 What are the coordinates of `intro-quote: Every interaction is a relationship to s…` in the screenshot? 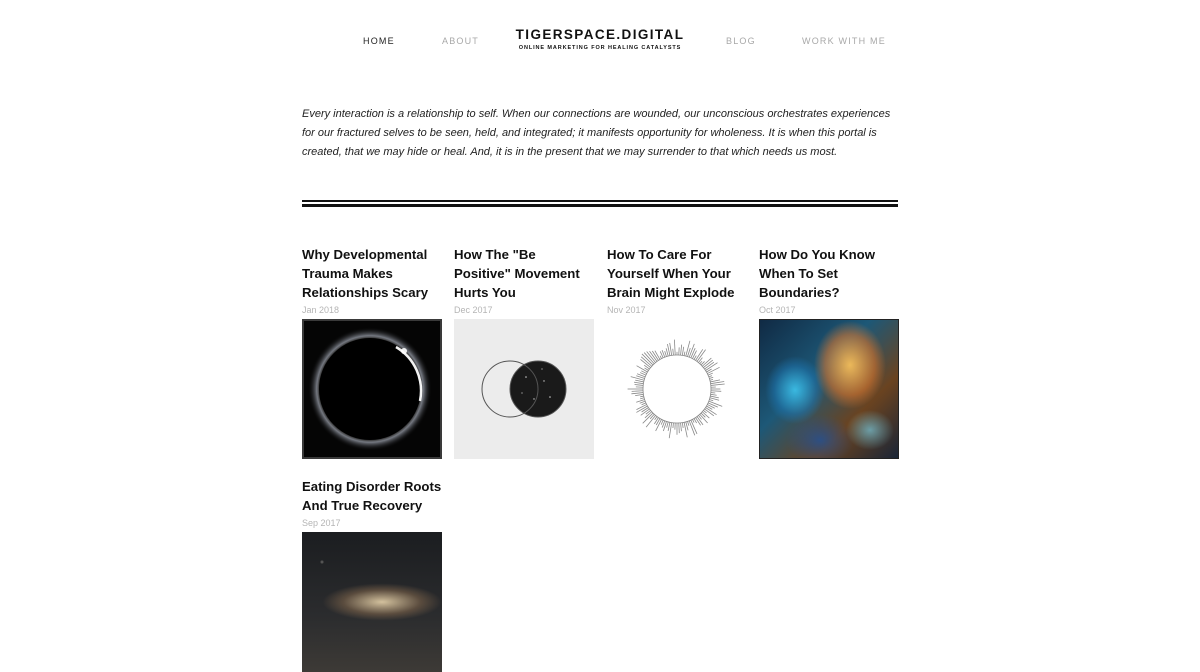 It's located at (600, 133).